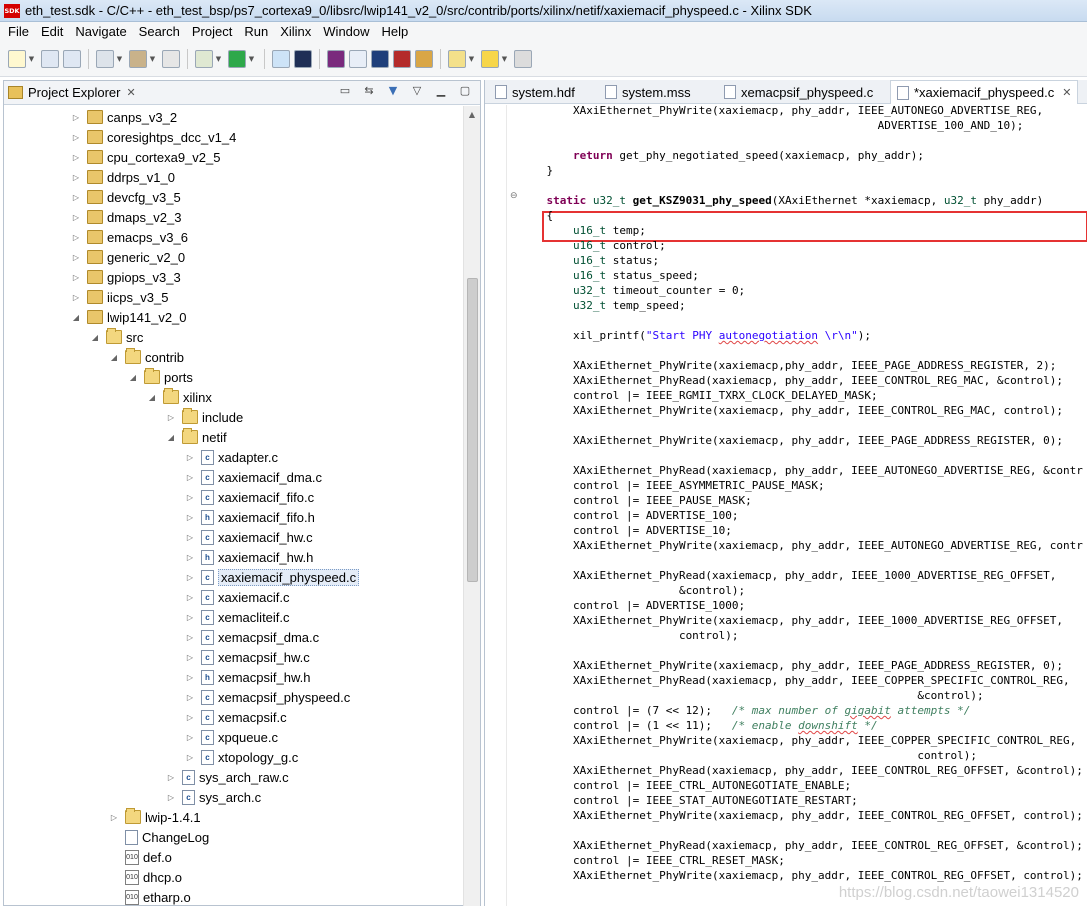 Image resolution: width=1087 pixels, height=906 pixels. I want to click on tree-item: ▷ emacps_v3_6, so click(129, 237).